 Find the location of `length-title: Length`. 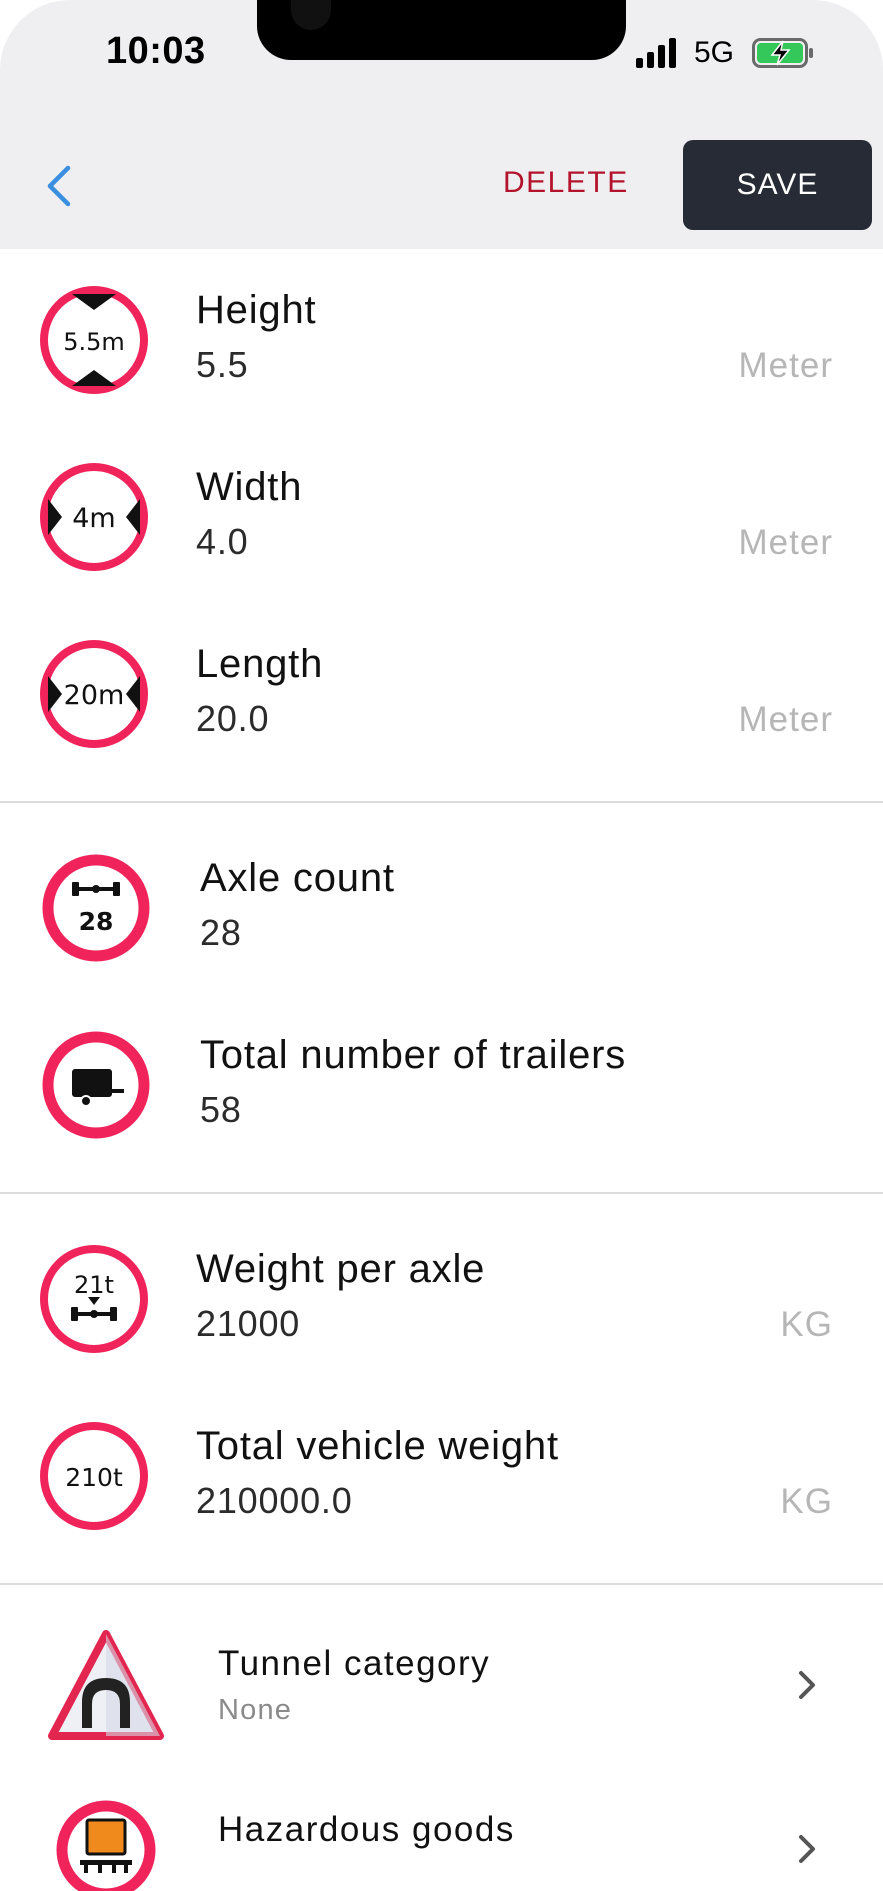

length-title: Length is located at coordinates (260, 664).